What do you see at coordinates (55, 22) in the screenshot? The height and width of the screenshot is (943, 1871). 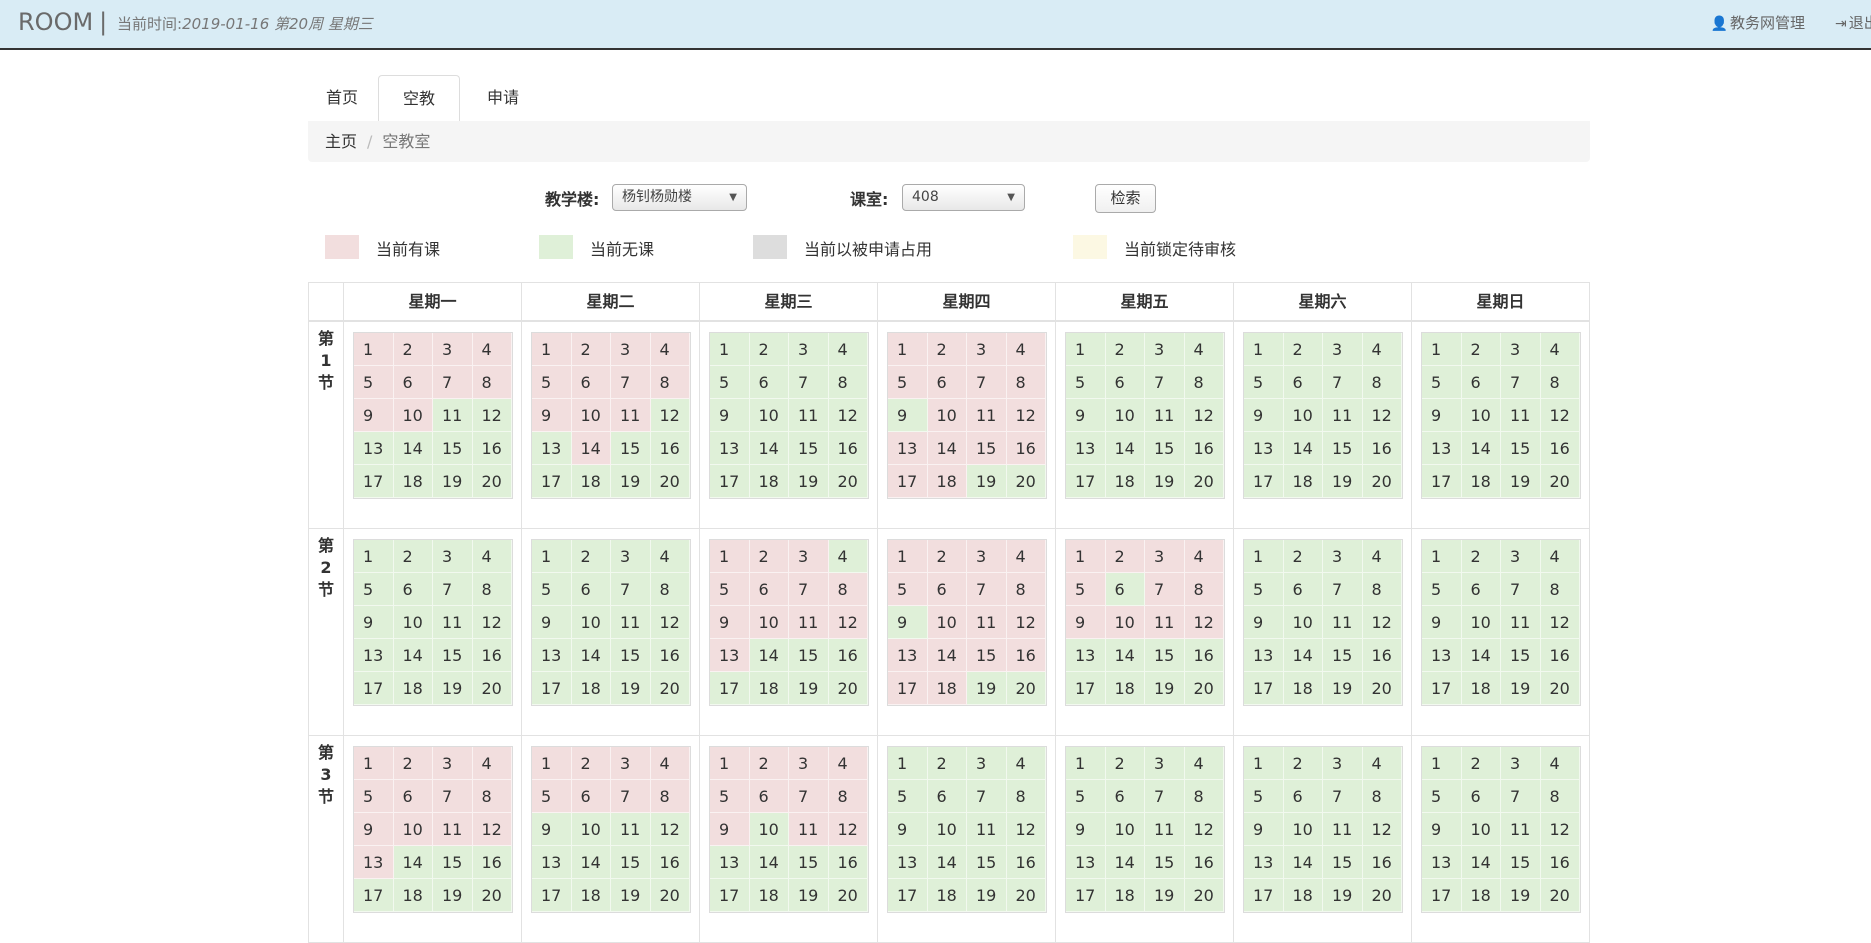 I see `brand-text: ROOM` at bounding box center [55, 22].